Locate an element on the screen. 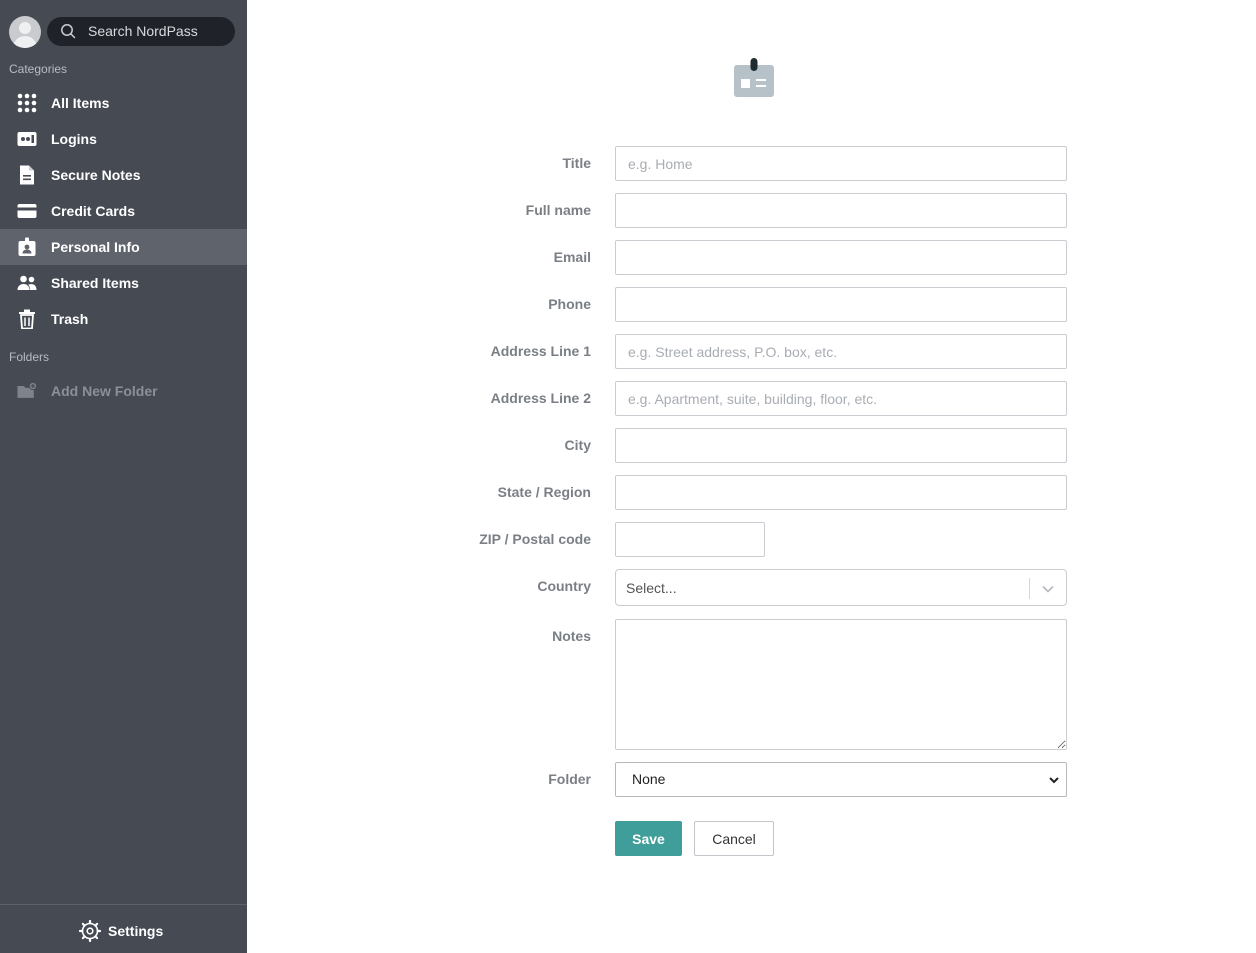  search-input: Search NordPass is located at coordinates (141, 31).